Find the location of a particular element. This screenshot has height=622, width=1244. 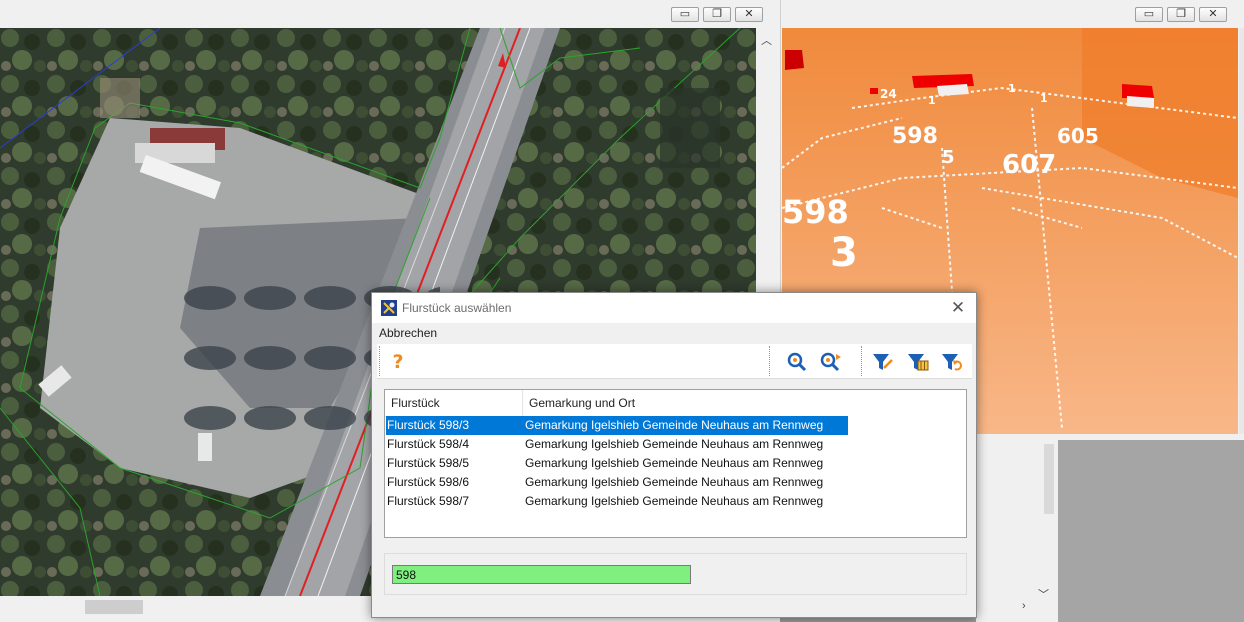

parcel-cell: Flurstück 598/3 is located at coordinates (428, 425).